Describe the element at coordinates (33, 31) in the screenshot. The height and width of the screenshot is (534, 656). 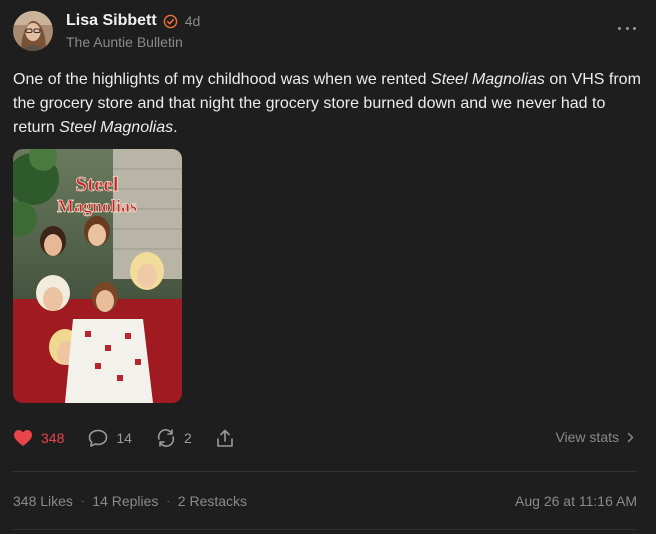
I see `avatar` at that location.